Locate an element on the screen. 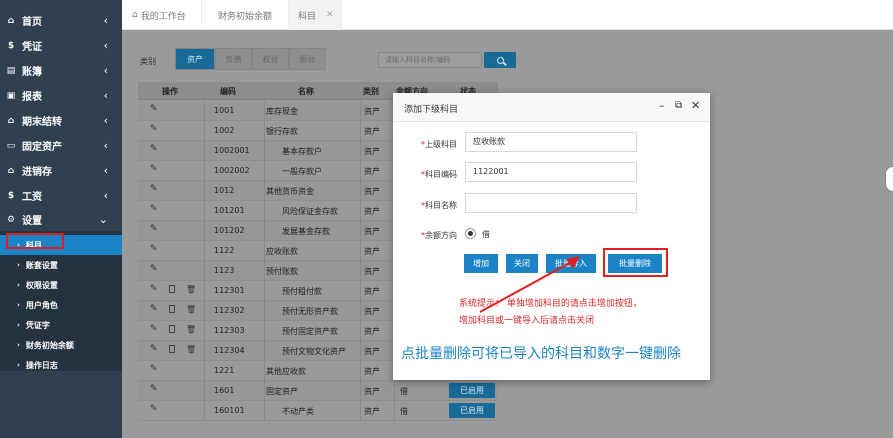  cell-name: 风险保证金存款 is located at coordinates (310, 211).